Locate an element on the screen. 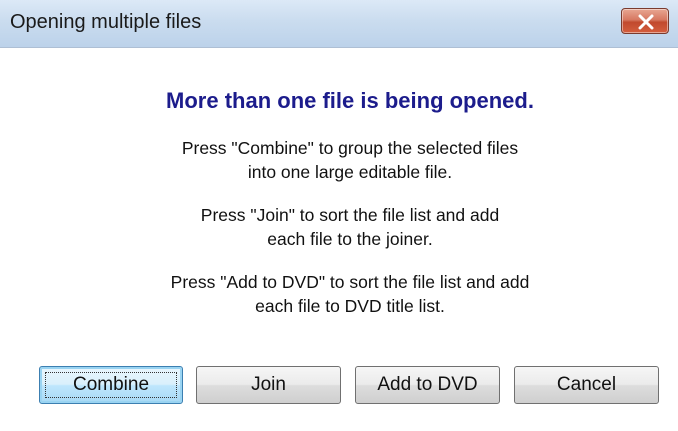 The height and width of the screenshot is (431, 678). window-title: Opening multiple files is located at coordinates (106, 22).